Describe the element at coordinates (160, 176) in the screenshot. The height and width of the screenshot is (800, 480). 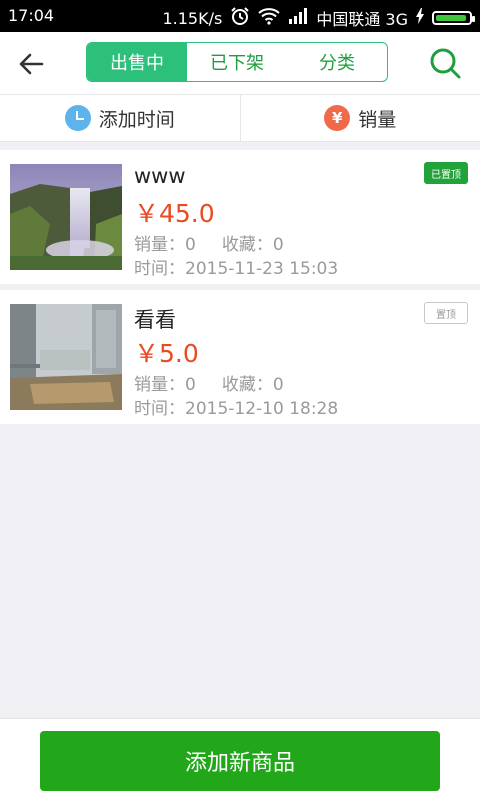
I see `product-title: www` at that location.